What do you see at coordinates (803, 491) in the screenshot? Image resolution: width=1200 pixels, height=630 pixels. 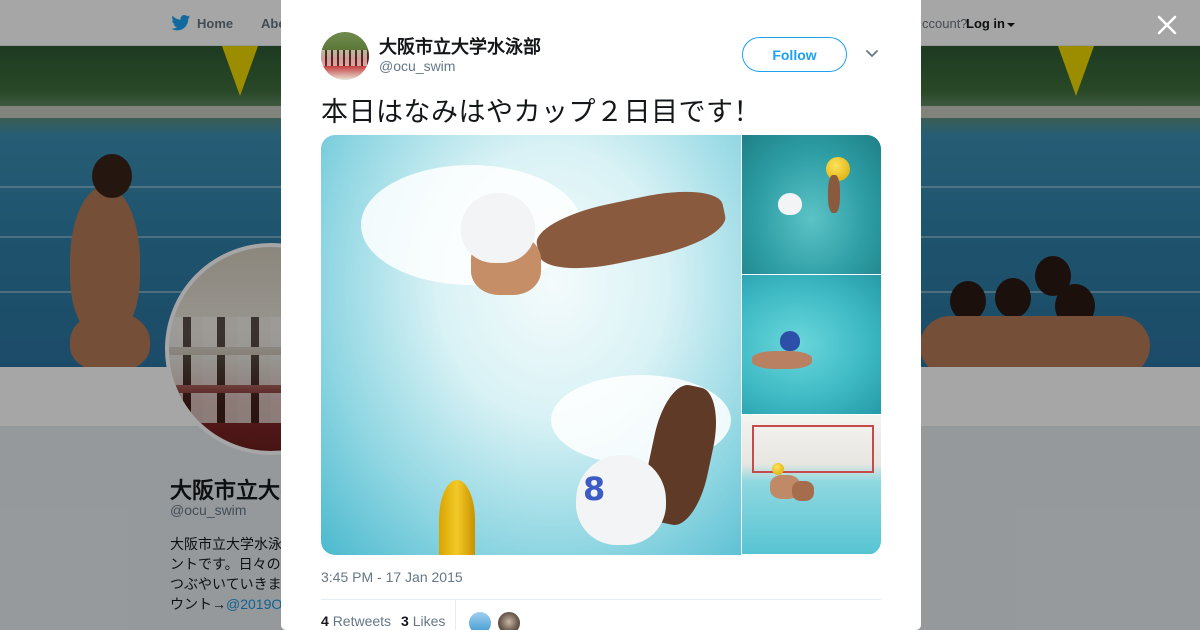 I see `swimmer-figure` at bounding box center [803, 491].